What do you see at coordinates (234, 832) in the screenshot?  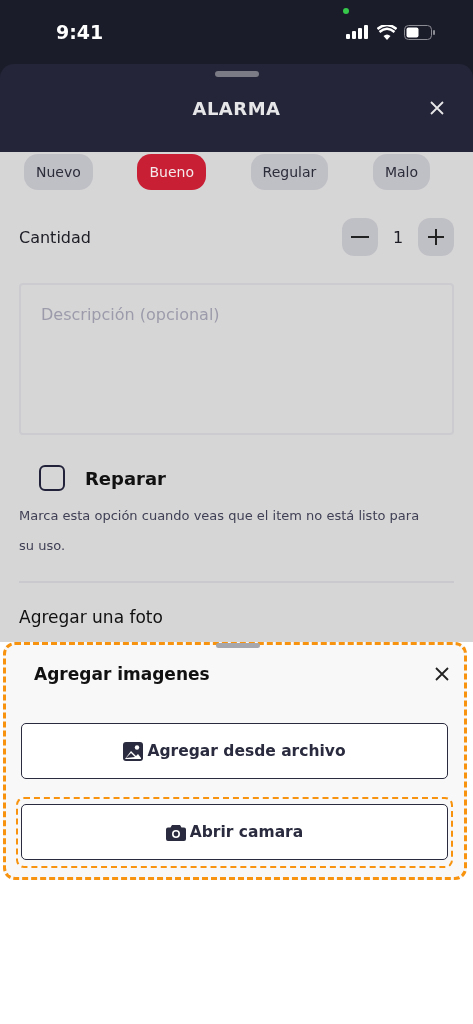 I see `open-camera-button: Abrir camara` at bounding box center [234, 832].